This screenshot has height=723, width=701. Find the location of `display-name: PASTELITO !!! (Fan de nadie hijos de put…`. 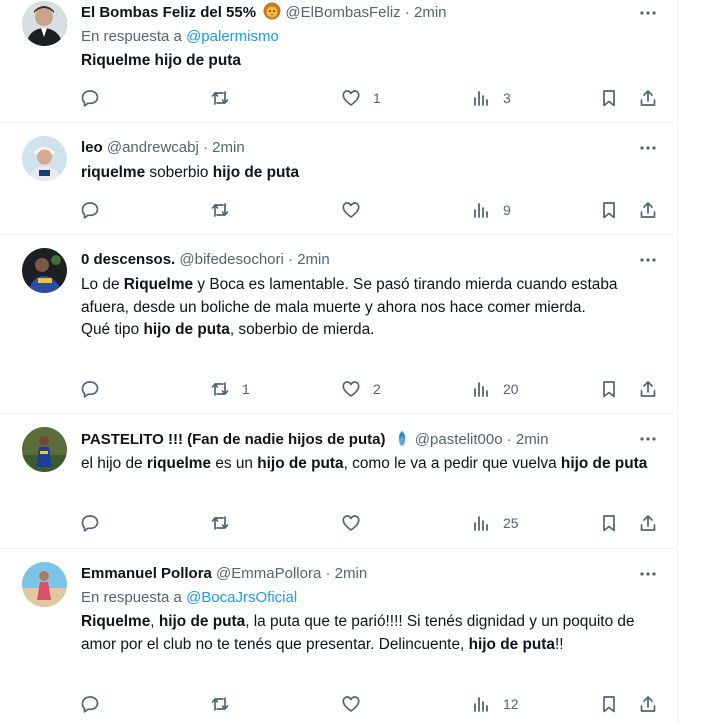

display-name: PASTELITO !!! (Fan de nadie hijos de put… is located at coordinates (233, 439).